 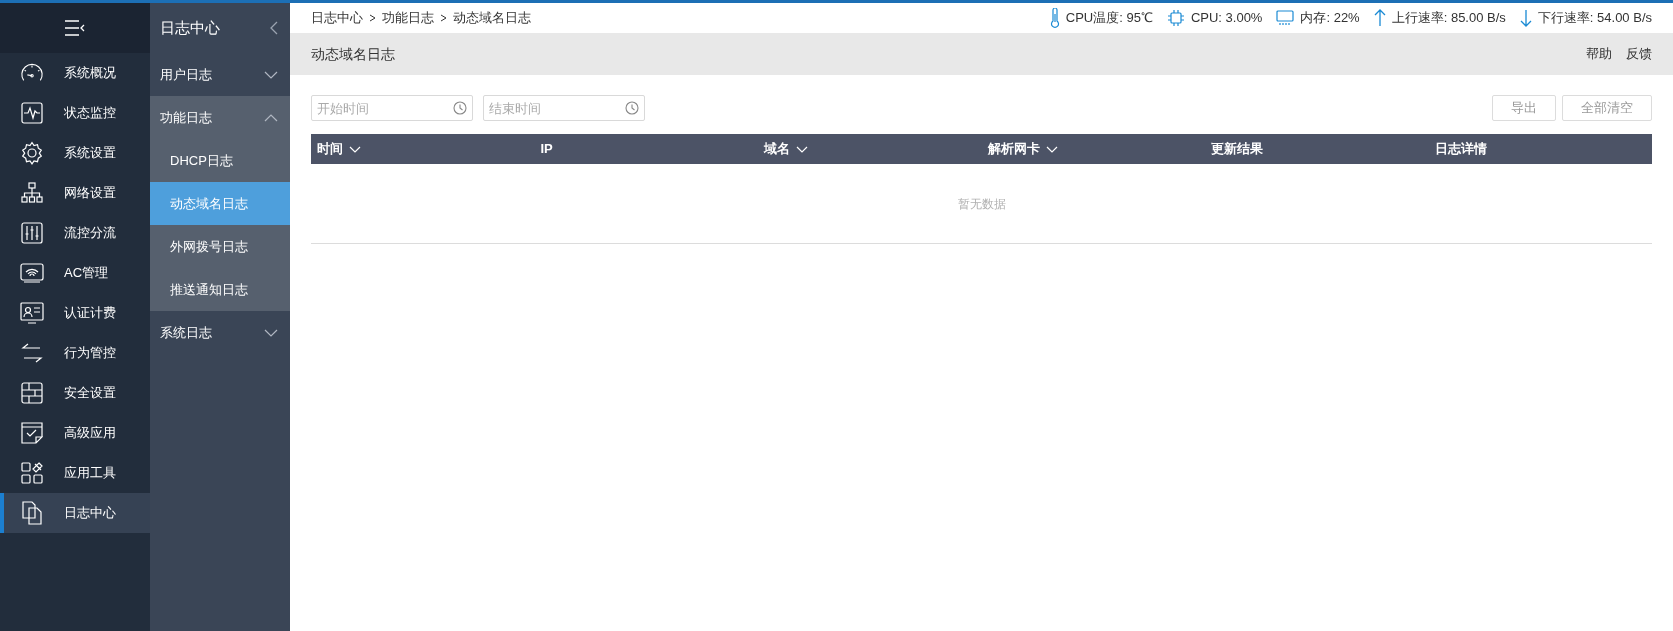 I want to click on breadcrumb-item: 动态域名日志, so click(x=492, y=18).